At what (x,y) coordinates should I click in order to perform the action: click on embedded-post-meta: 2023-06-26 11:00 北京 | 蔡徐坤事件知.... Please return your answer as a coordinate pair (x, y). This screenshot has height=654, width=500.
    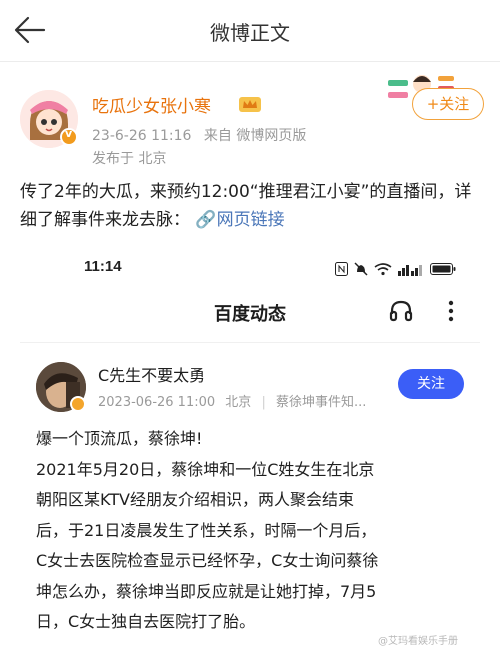
    Looking at the image, I should click on (235, 400).